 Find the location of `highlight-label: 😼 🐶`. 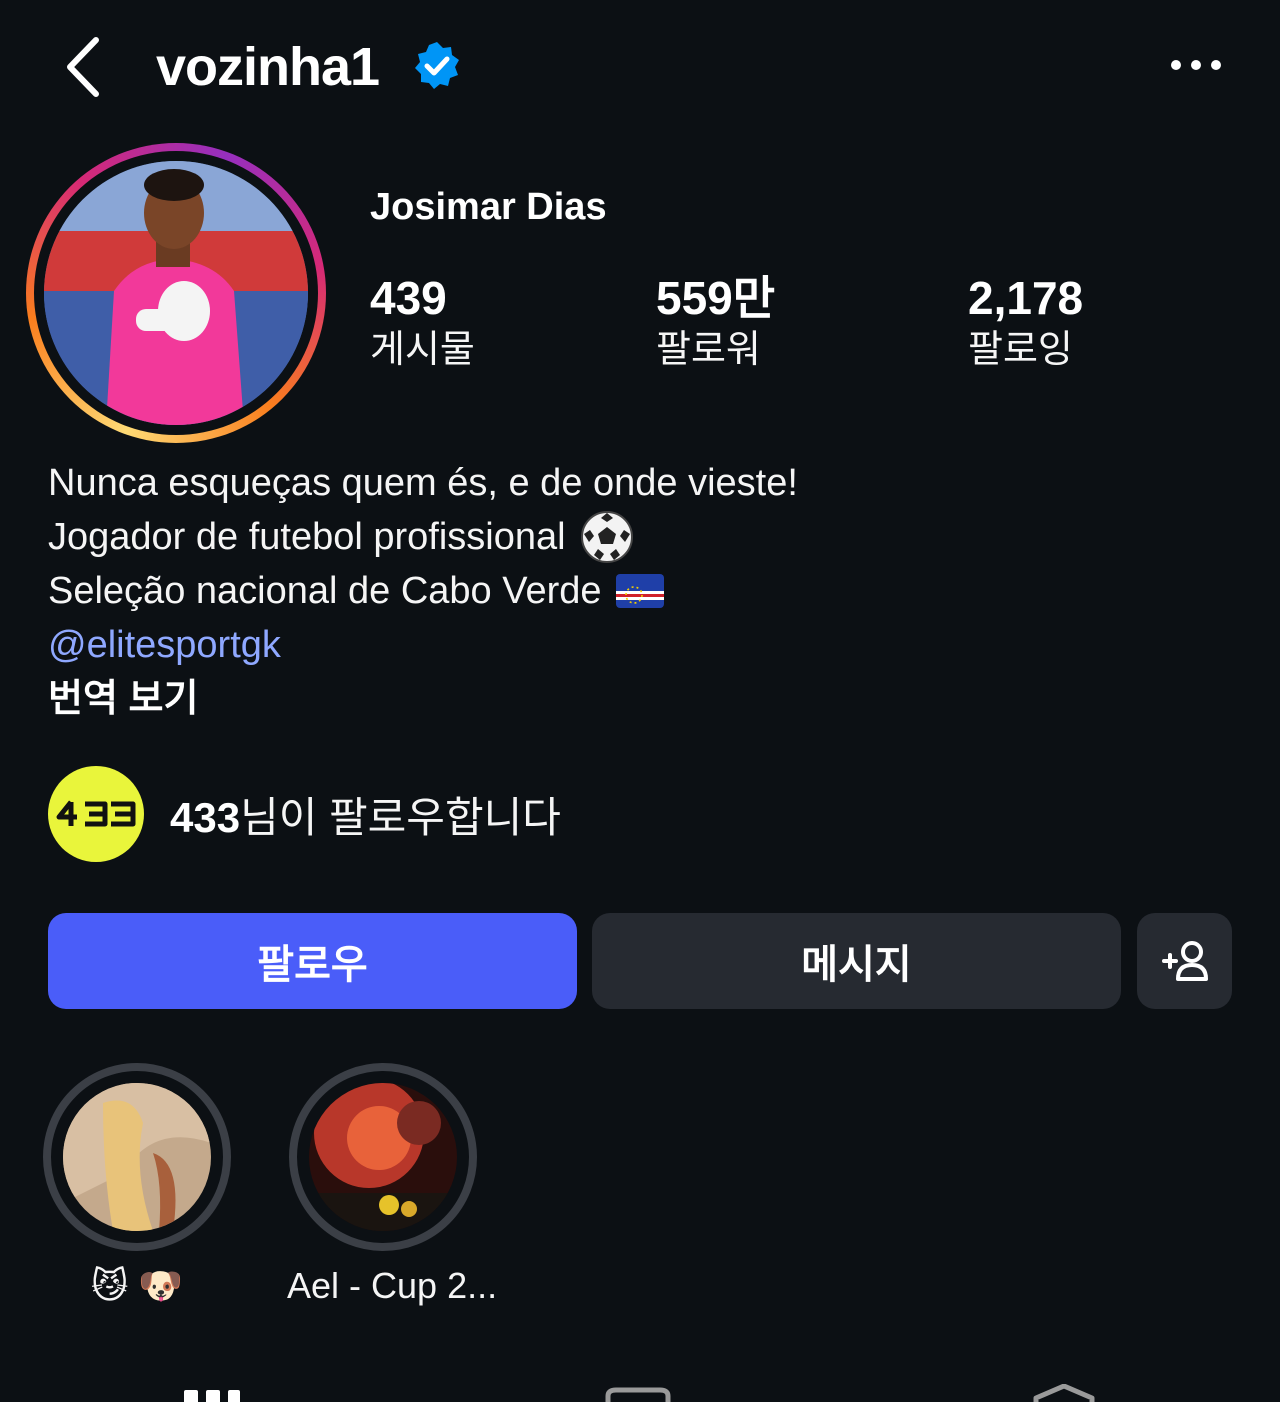

highlight-label: 😼 🐶 is located at coordinates (137, 1285).